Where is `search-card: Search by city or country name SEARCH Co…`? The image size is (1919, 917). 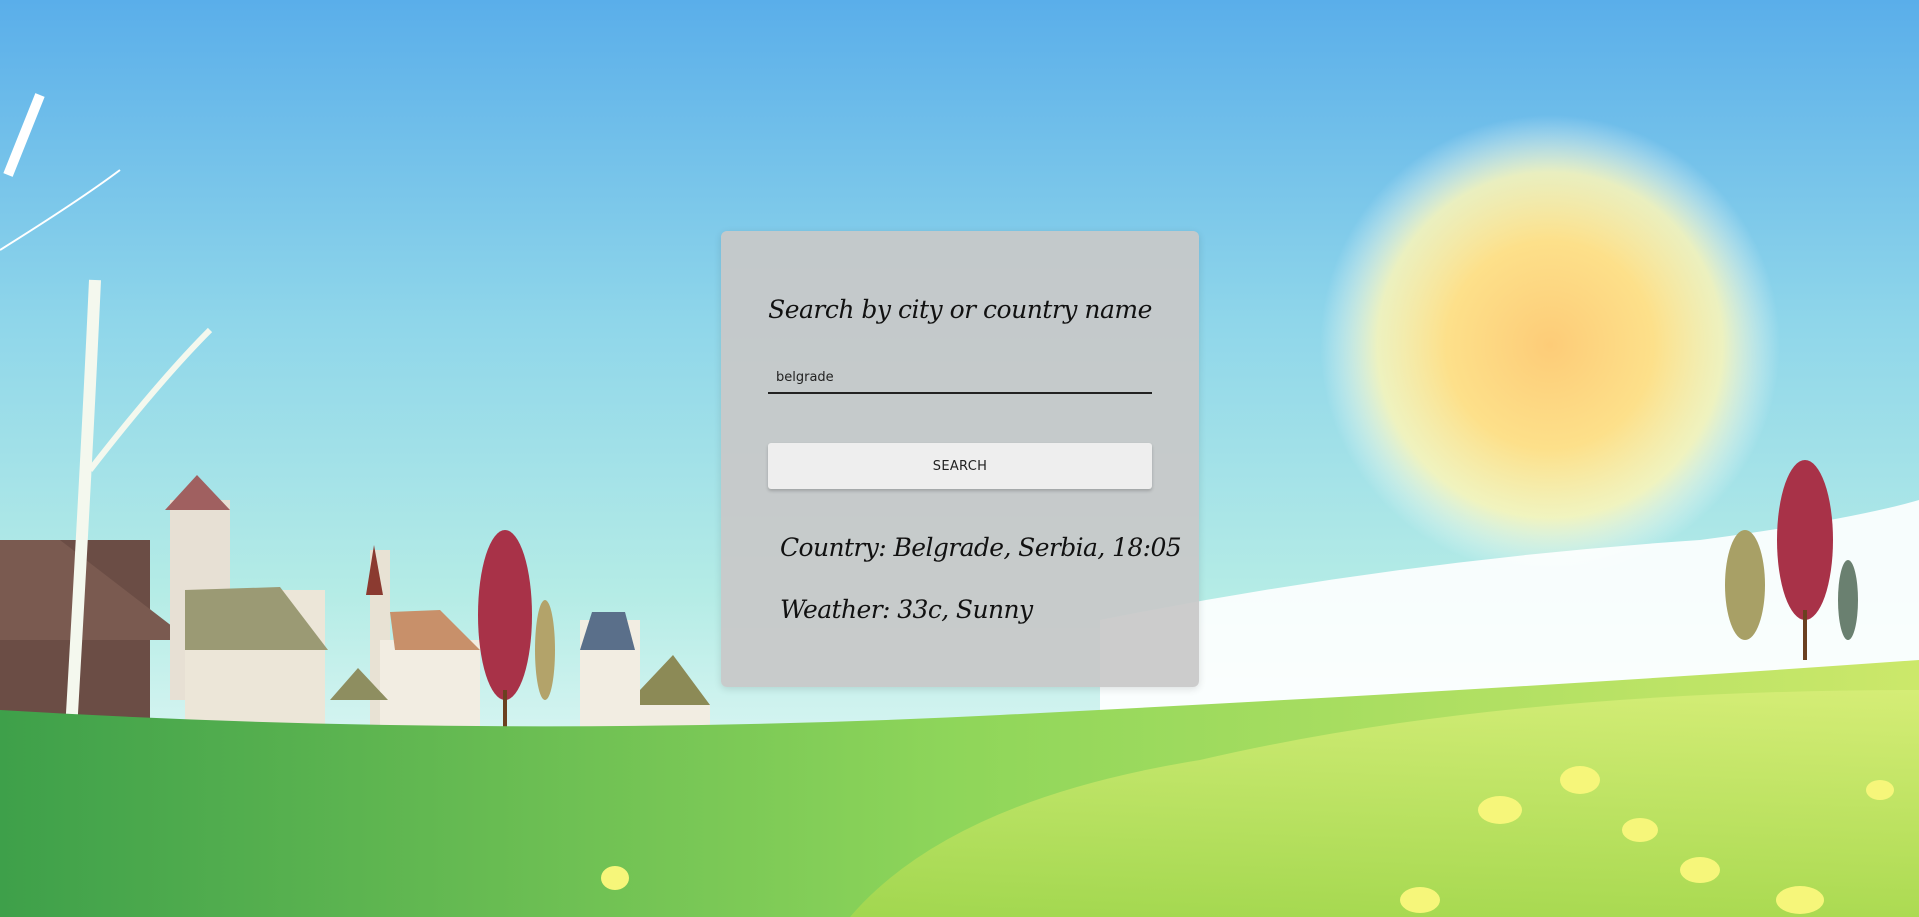 search-card: Search by city or country name SEARCH Co… is located at coordinates (960, 459).